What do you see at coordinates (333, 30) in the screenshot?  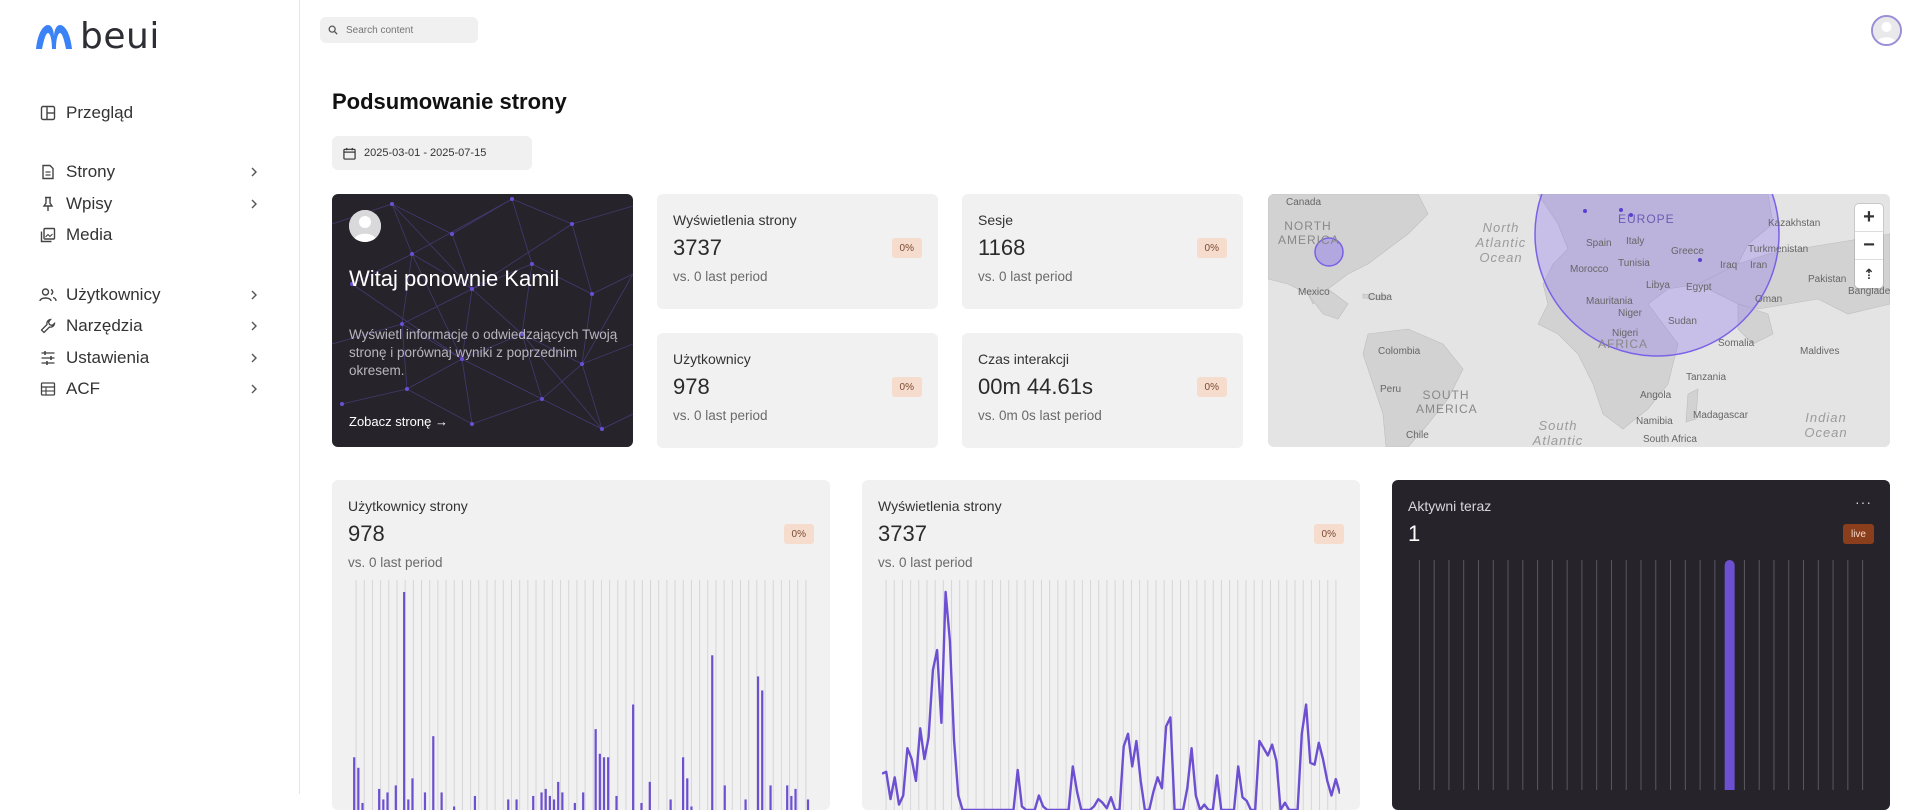 I see `search-icon` at bounding box center [333, 30].